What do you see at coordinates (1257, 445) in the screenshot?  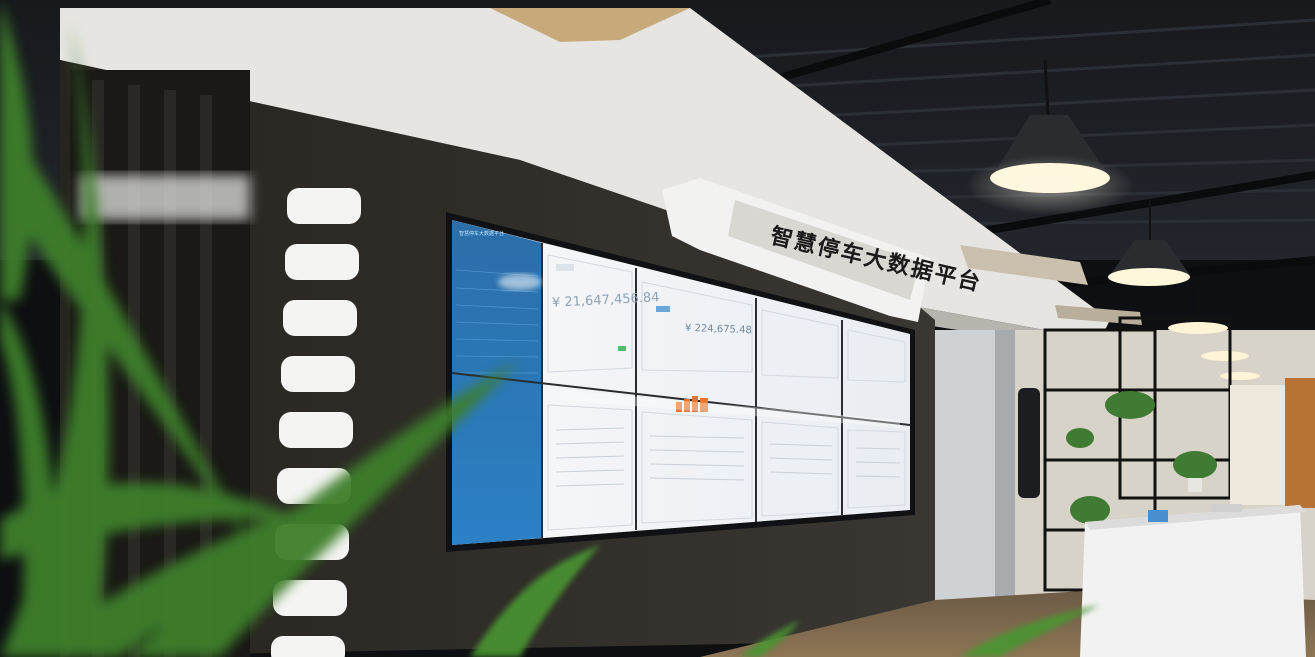 I see `bright-doorway` at bounding box center [1257, 445].